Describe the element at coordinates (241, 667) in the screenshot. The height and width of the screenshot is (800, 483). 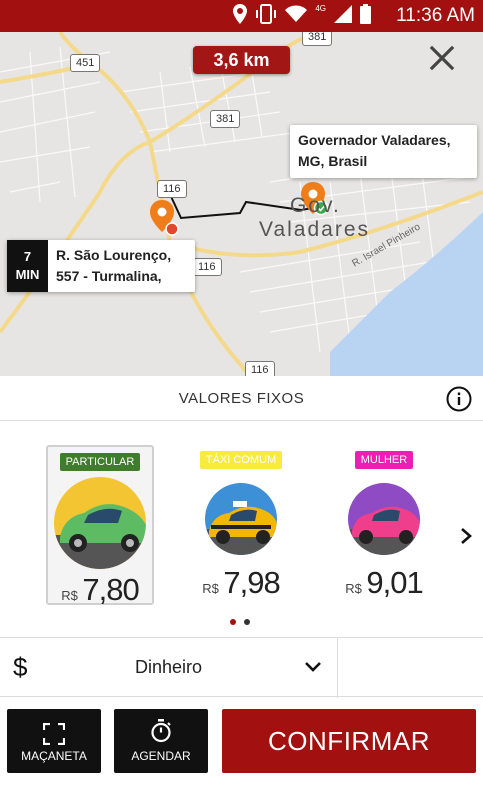
I see `payment-selector: $ Dinheiro` at that location.